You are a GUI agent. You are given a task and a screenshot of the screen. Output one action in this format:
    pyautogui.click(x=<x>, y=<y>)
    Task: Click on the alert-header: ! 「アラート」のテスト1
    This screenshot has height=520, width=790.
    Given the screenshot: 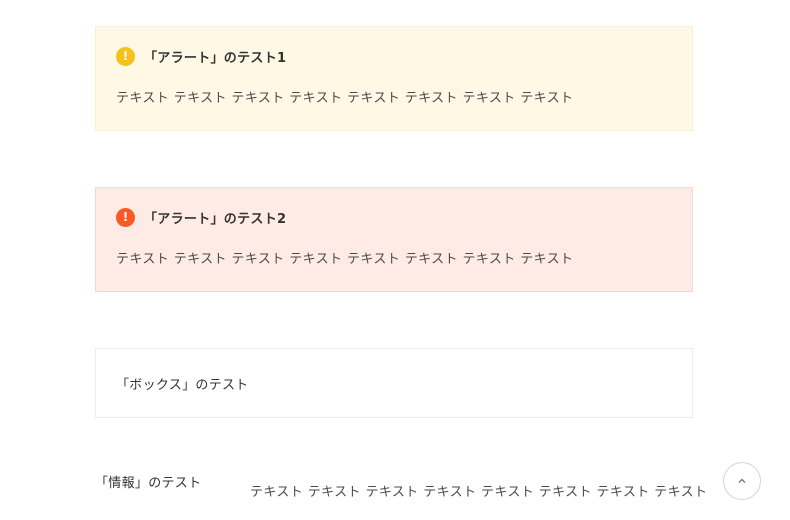 What is the action you would take?
    pyautogui.click(x=201, y=56)
    